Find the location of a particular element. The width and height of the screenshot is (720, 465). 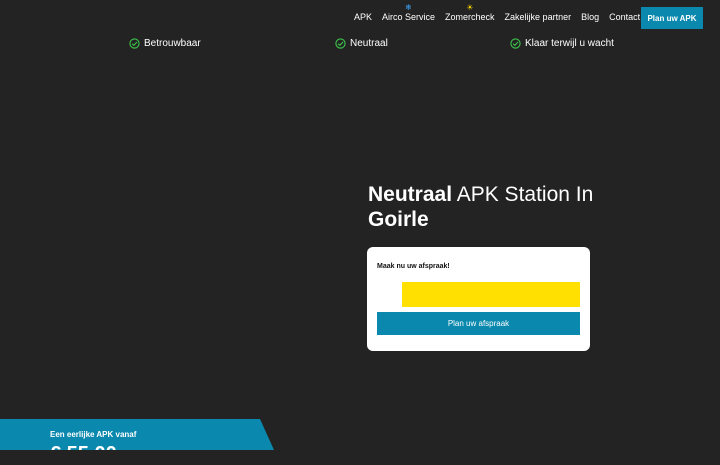

title-bold: Neutraal is located at coordinates (410, 194).